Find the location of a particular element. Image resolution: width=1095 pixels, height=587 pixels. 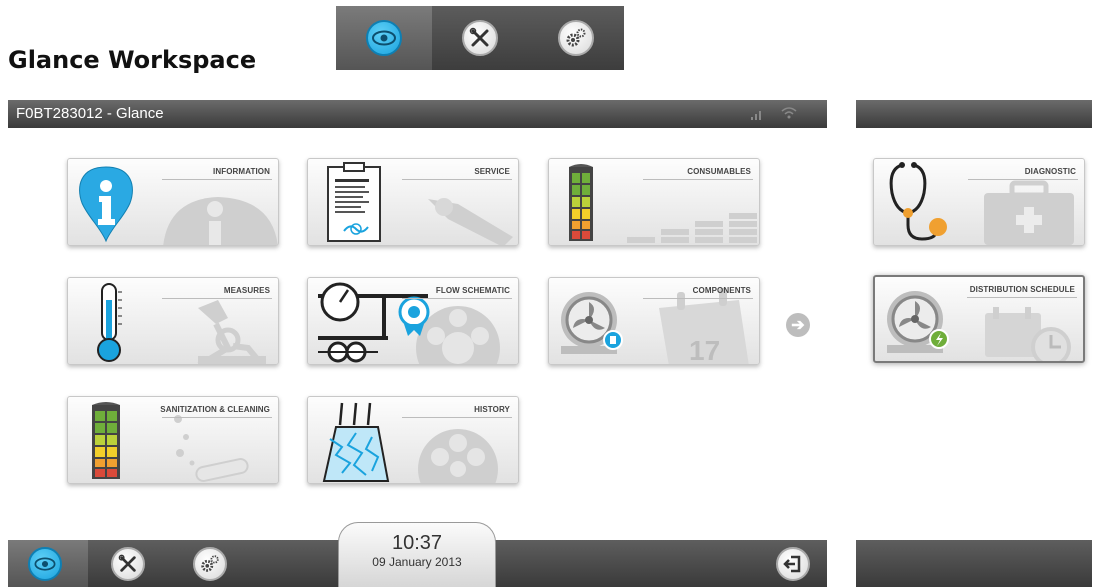

signal-icon is located at coordinates (756, 115).